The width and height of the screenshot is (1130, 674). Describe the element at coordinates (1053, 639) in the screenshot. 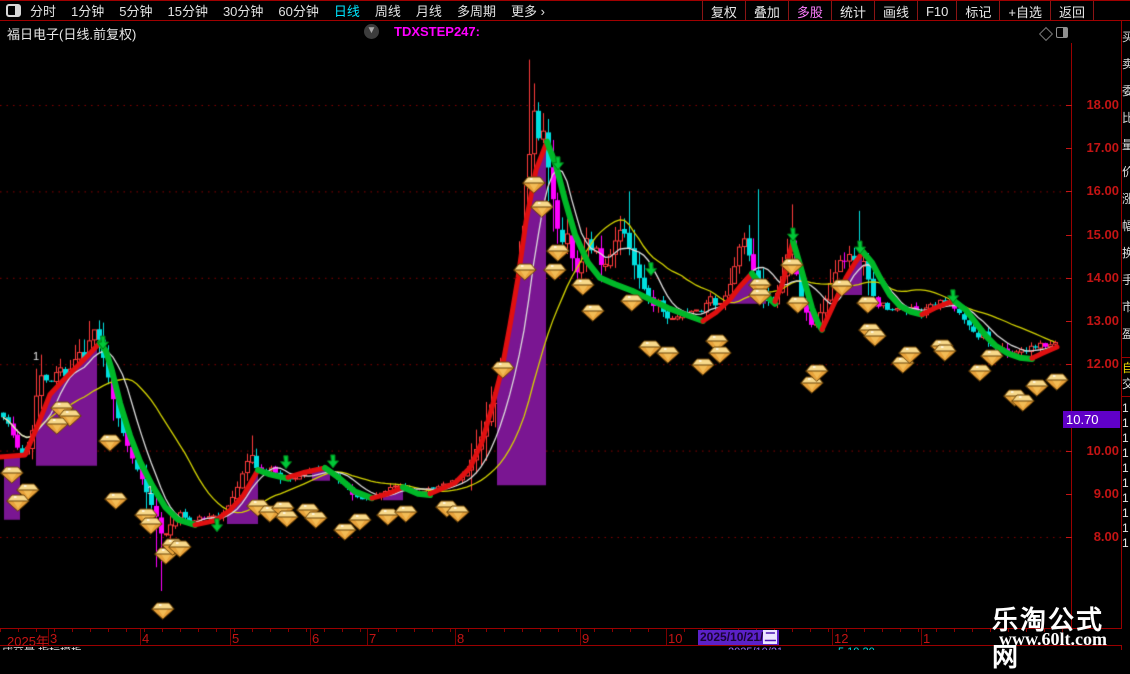

I see `watermark-url: www.60lt.com` at that location.